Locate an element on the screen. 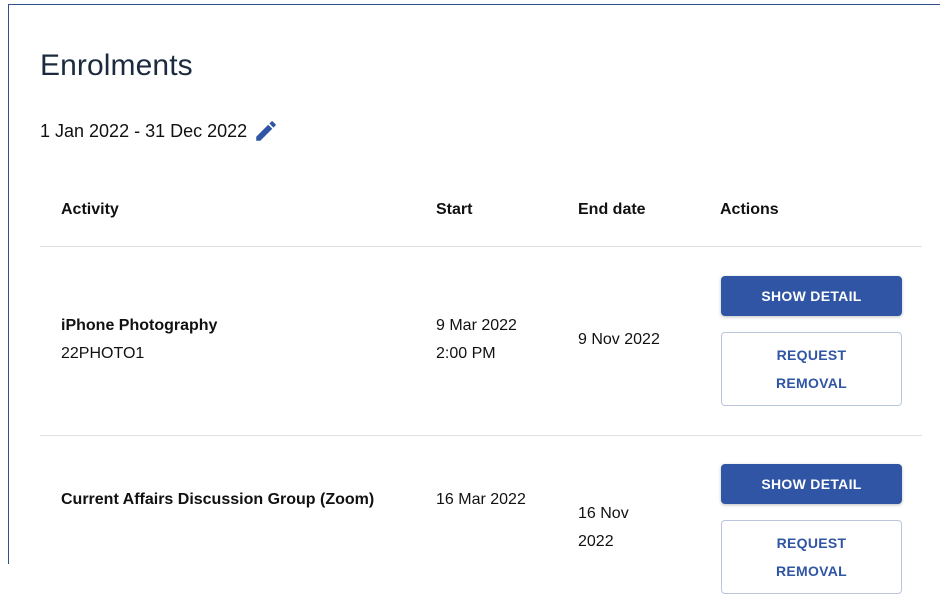 This screenshot has height=594, width=940. date-range-text: 1 Jan 2022 - 31 Dec 2022 is located at coordinates (144, 130).